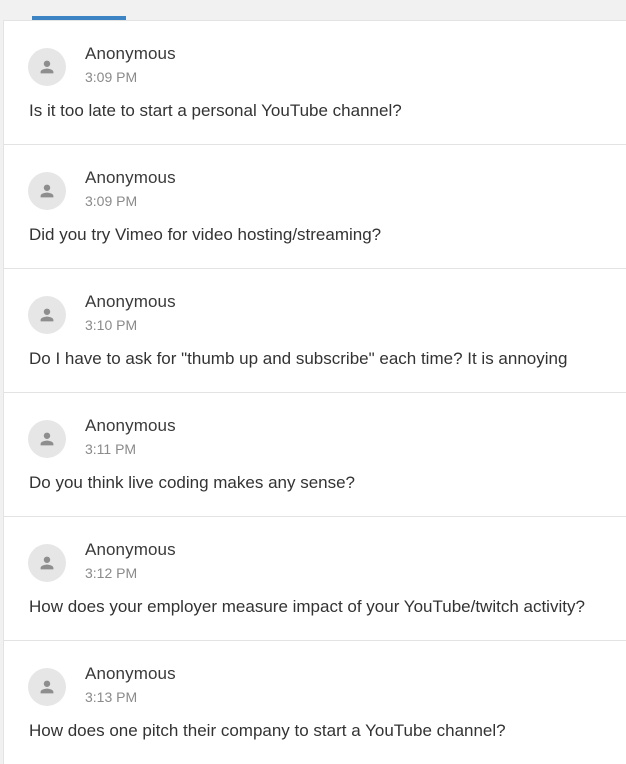  I want to click on question-time: 3:13 PM, so click(111, 697).